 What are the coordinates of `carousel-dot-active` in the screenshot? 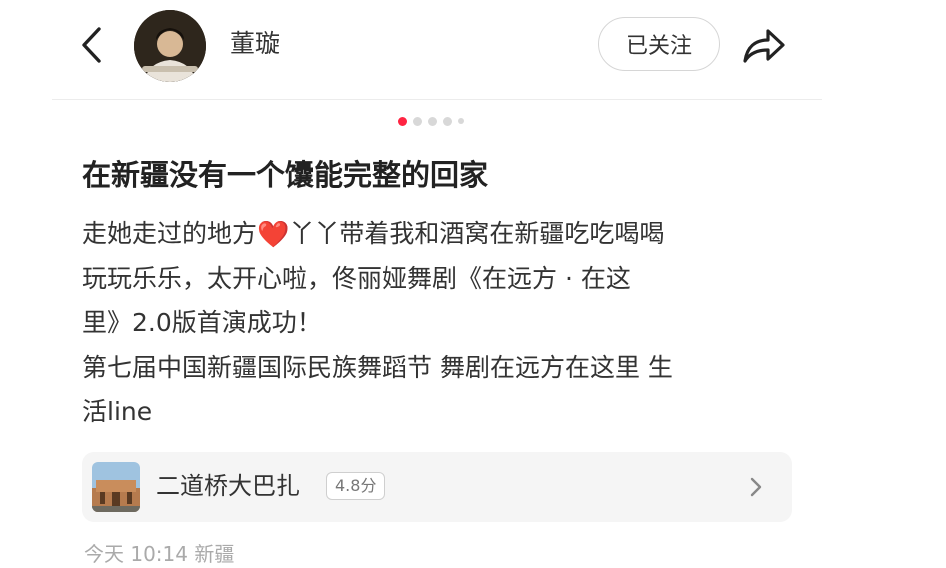 It's located at (402, 121).